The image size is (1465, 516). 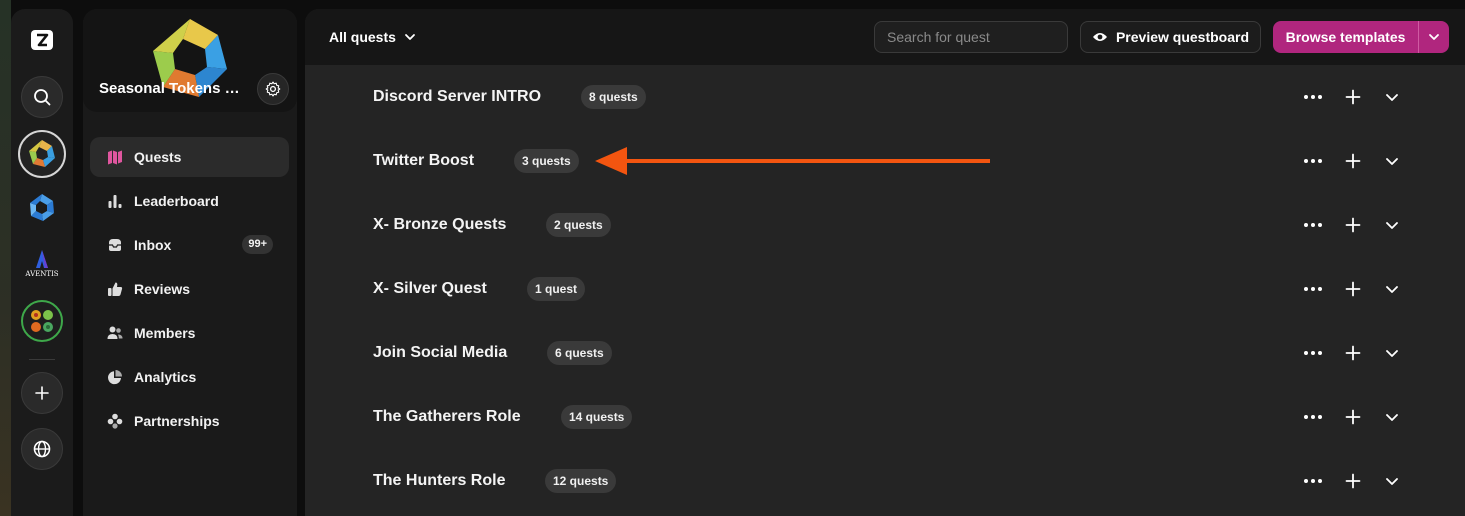 I want to click on nav-item-partnerships: Partnerships, so click(x=189, y=421).